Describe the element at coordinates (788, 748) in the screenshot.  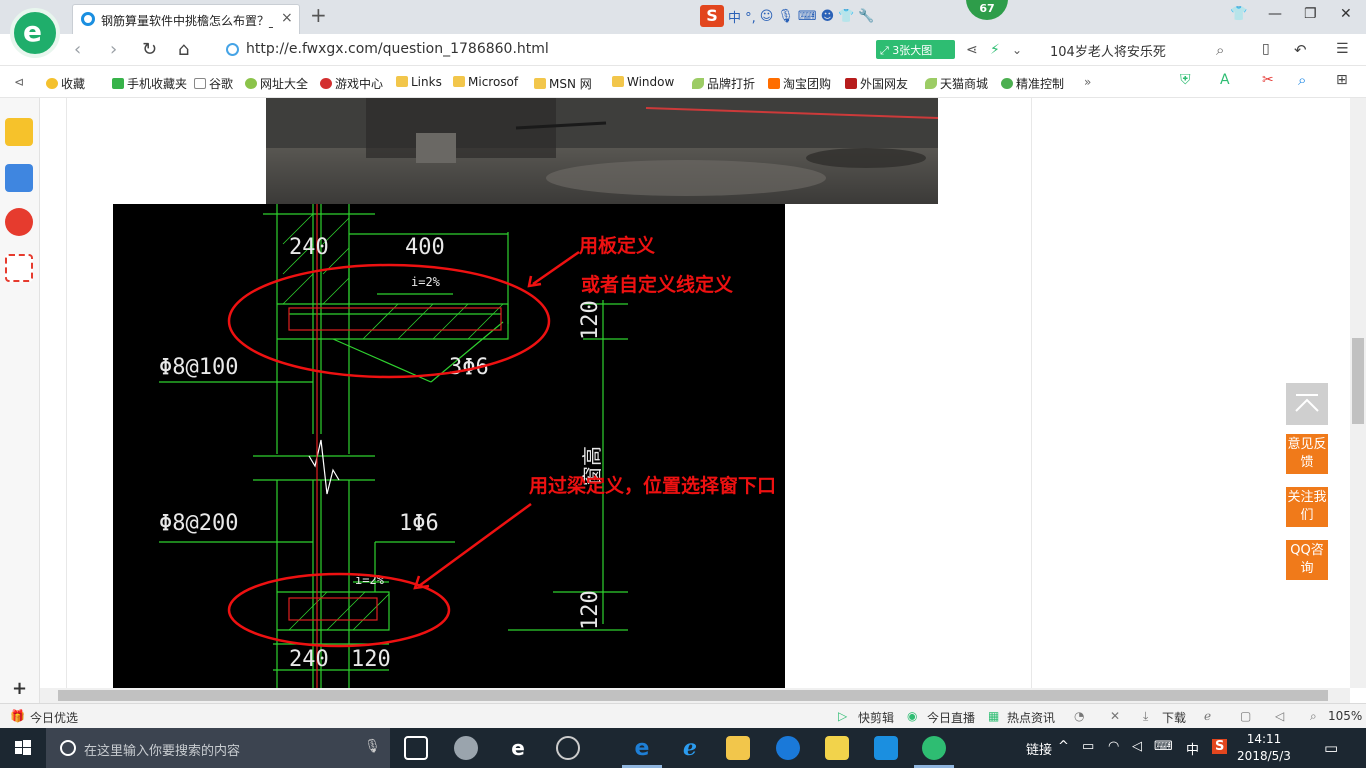
I see `glodon-app-icon` at that location.